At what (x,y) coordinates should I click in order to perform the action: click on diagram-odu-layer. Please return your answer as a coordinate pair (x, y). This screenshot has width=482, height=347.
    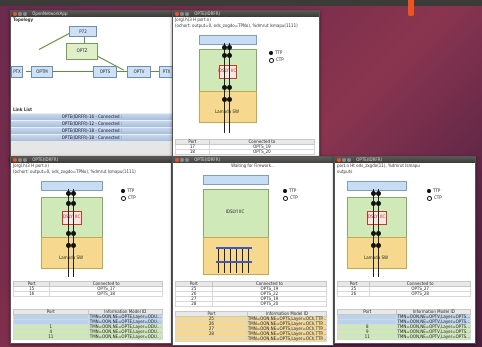
    Looking at the image, I should click on (236, 214).